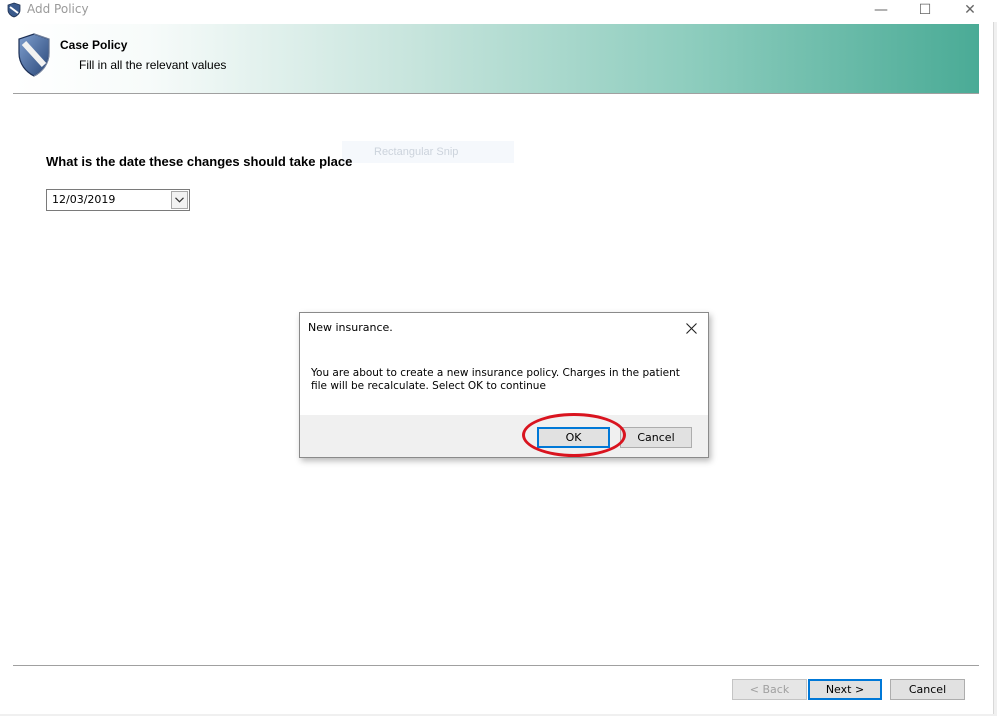 The height and width of the screenshot is (716, 997). I want to click on ok-button: OK, so click(573, 437).